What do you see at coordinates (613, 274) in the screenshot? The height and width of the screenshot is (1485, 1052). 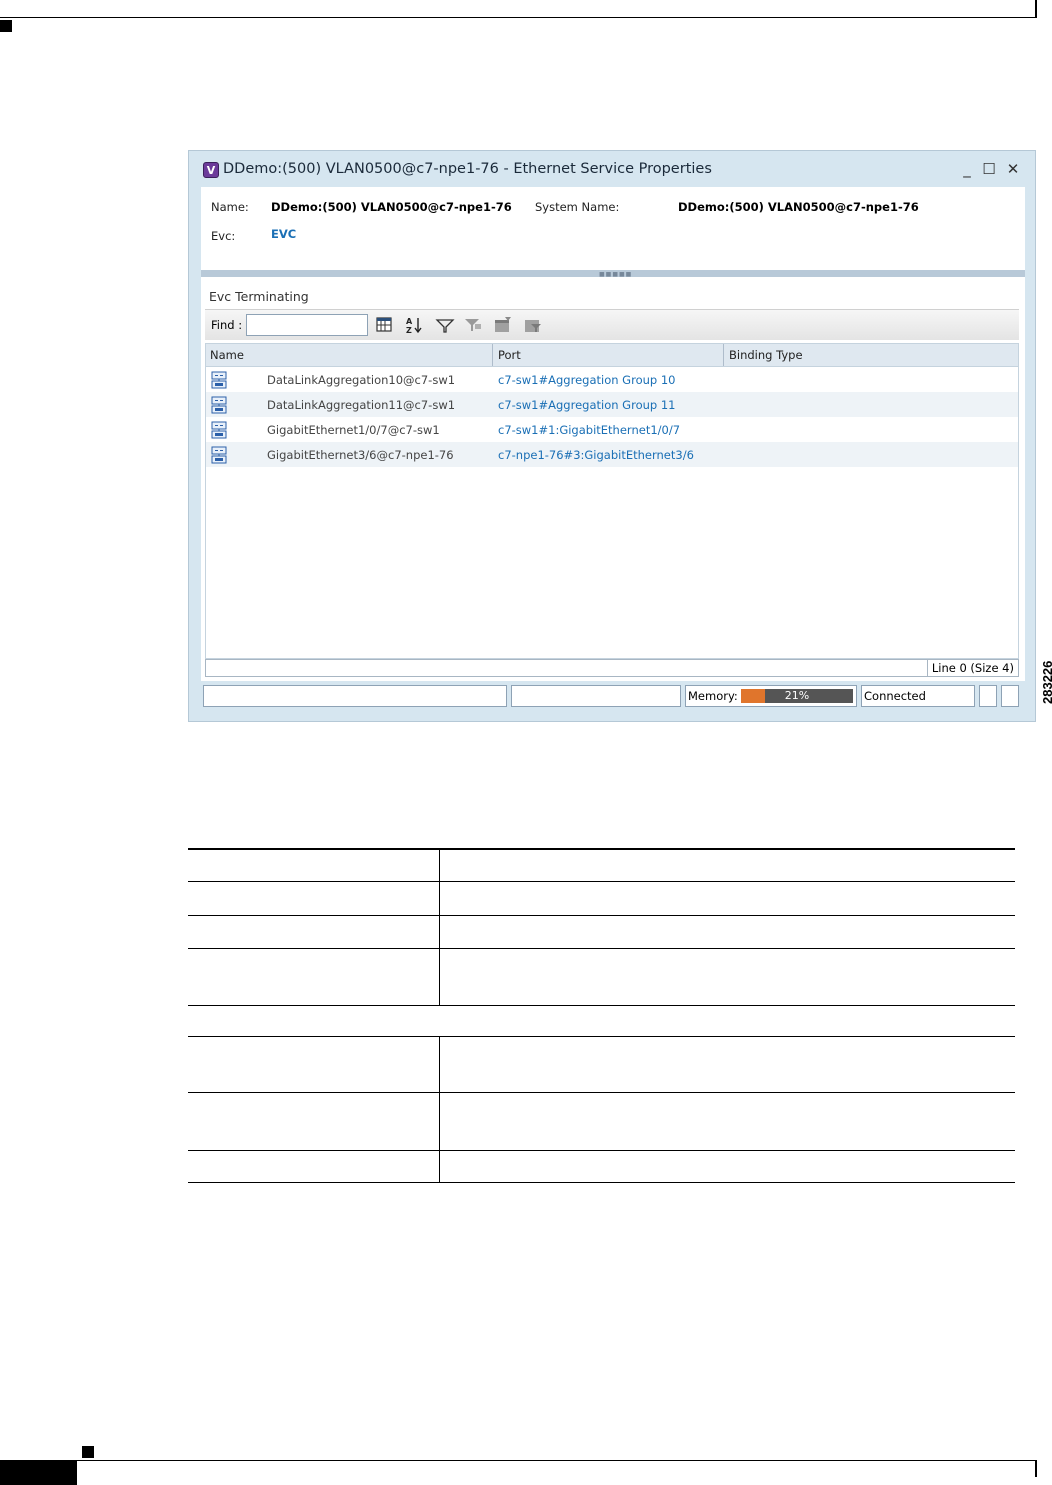 I see `panel-splitter: ■■■■■` at bounding box center [613, 274].